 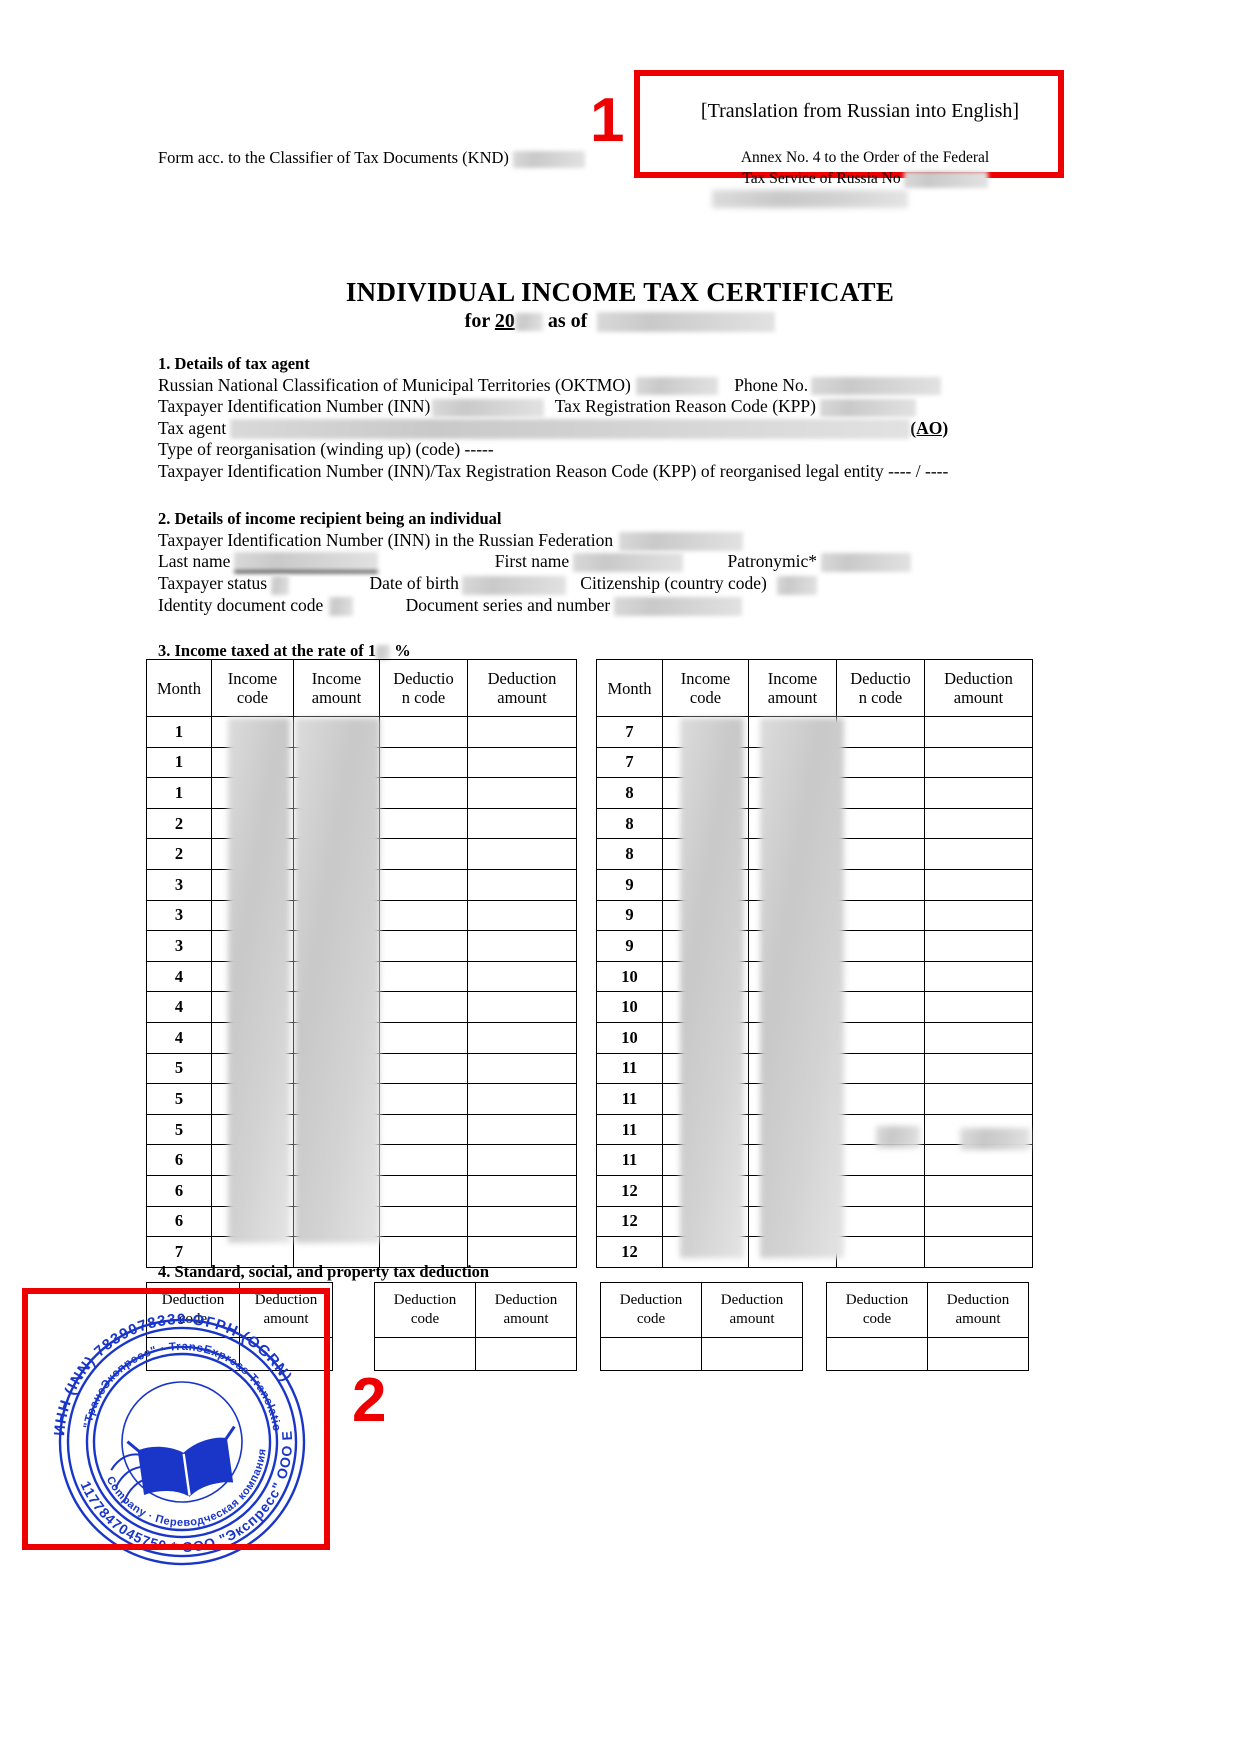 I want to click on translation-note: [Translation from Russian into English], so click(x=860, y=111).